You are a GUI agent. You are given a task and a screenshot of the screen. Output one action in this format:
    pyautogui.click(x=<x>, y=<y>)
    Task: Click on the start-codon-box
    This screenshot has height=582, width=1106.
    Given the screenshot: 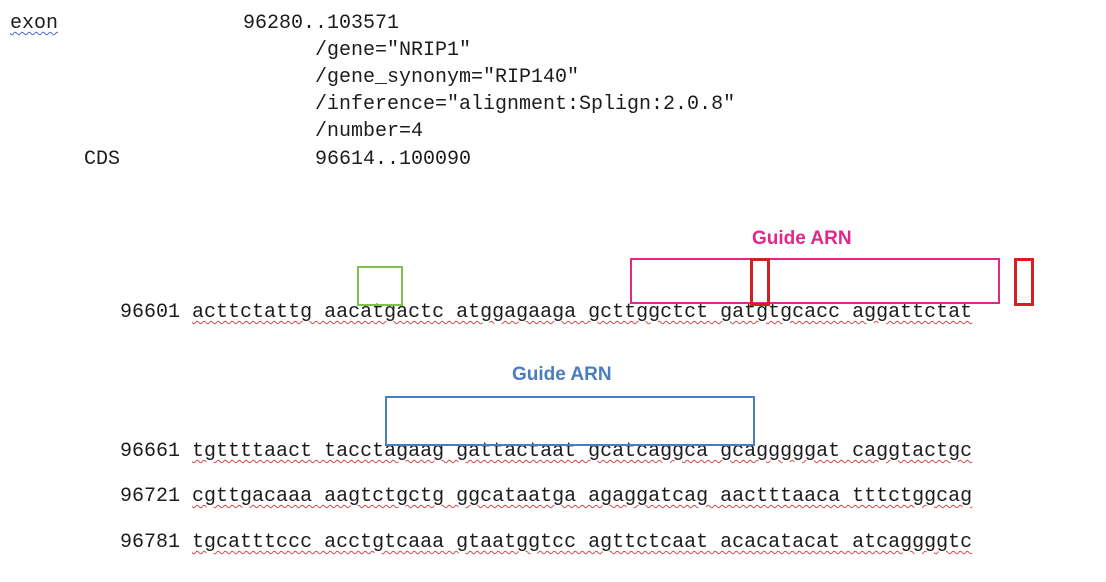 What is the action you would take?
    pyautogui.click(x=380, y=286)
    